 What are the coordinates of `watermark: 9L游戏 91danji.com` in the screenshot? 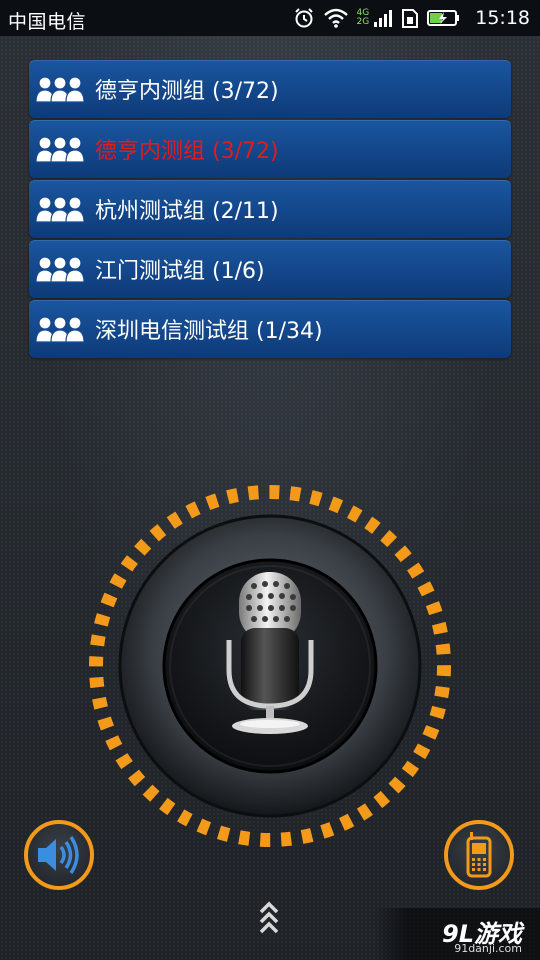 It's located at (457, 934).